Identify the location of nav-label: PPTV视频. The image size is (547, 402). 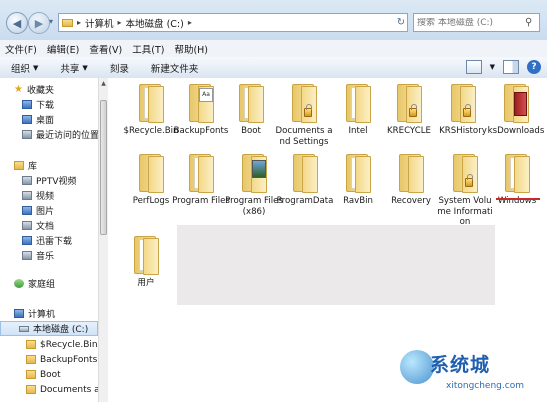
(56, 182).